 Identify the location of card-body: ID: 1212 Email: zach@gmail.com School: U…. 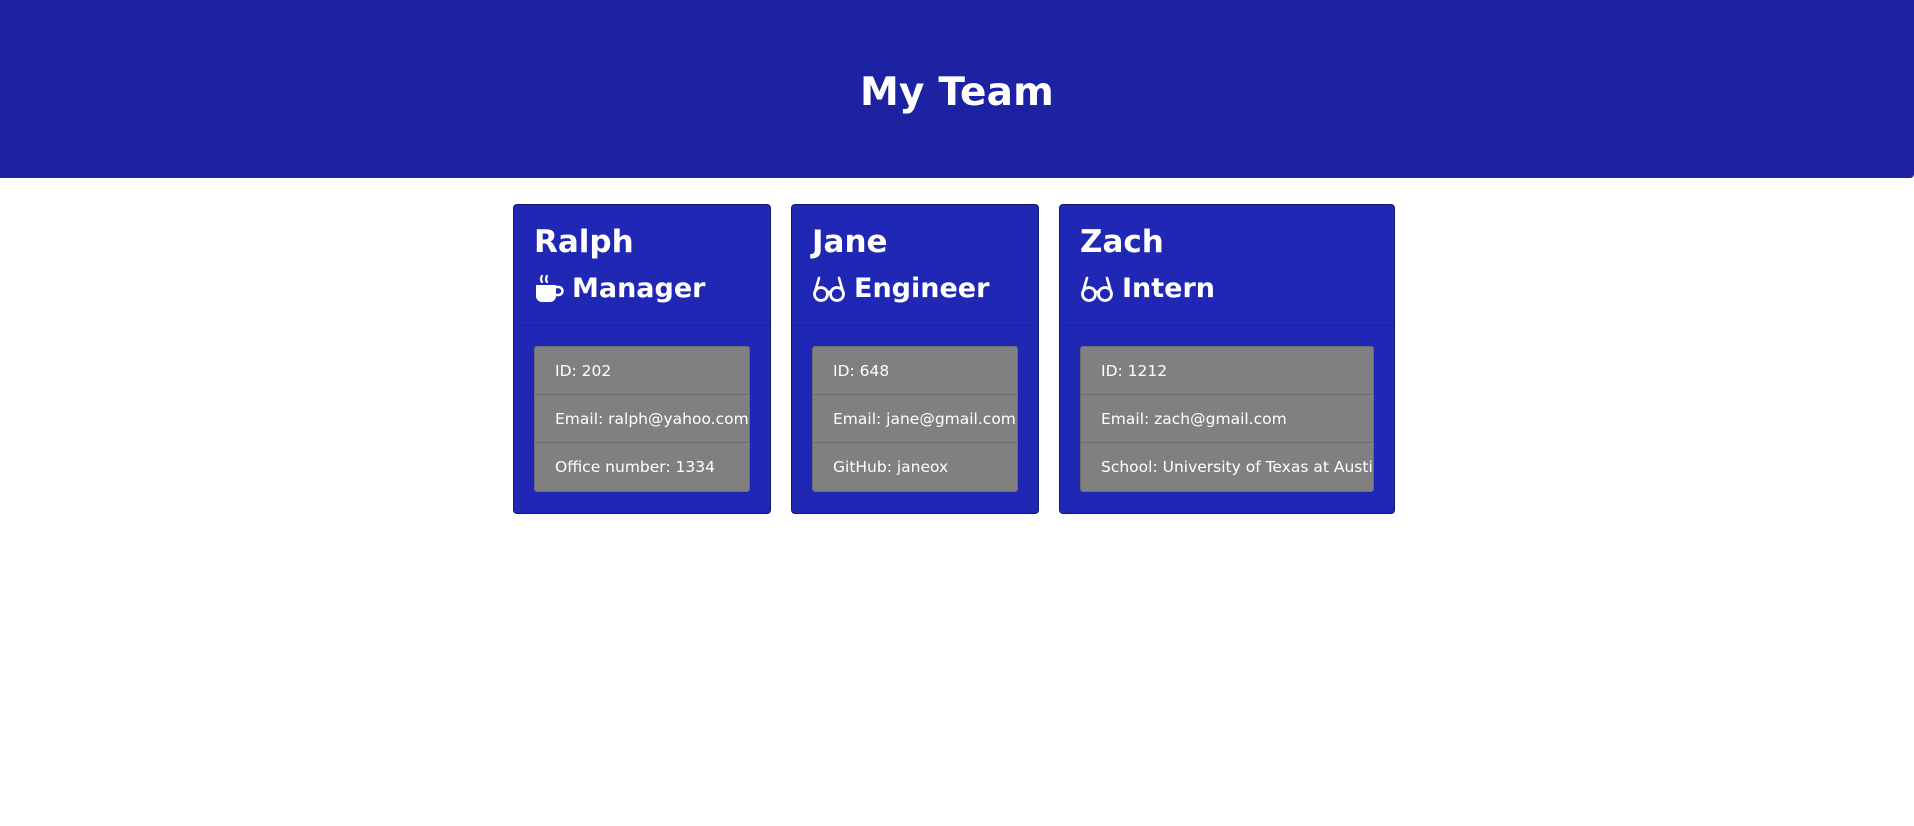
(1227, 409).